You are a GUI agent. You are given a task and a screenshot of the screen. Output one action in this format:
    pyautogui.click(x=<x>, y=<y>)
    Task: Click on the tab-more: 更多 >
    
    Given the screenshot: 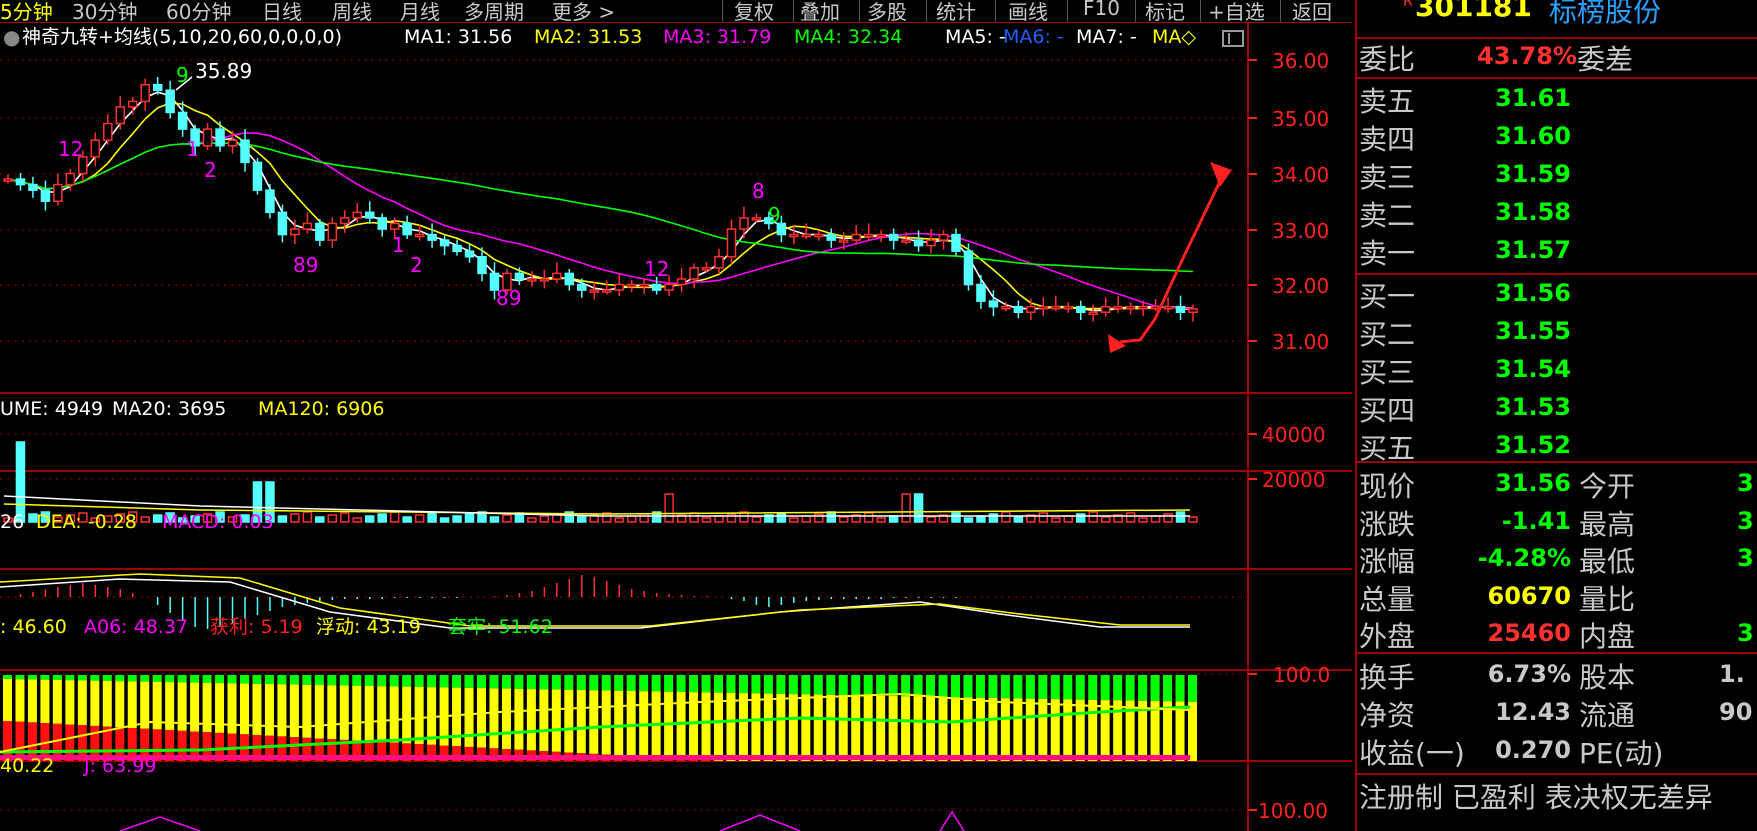 What is the action you would take?
    pyautogui.click(x=583, y=11)
    